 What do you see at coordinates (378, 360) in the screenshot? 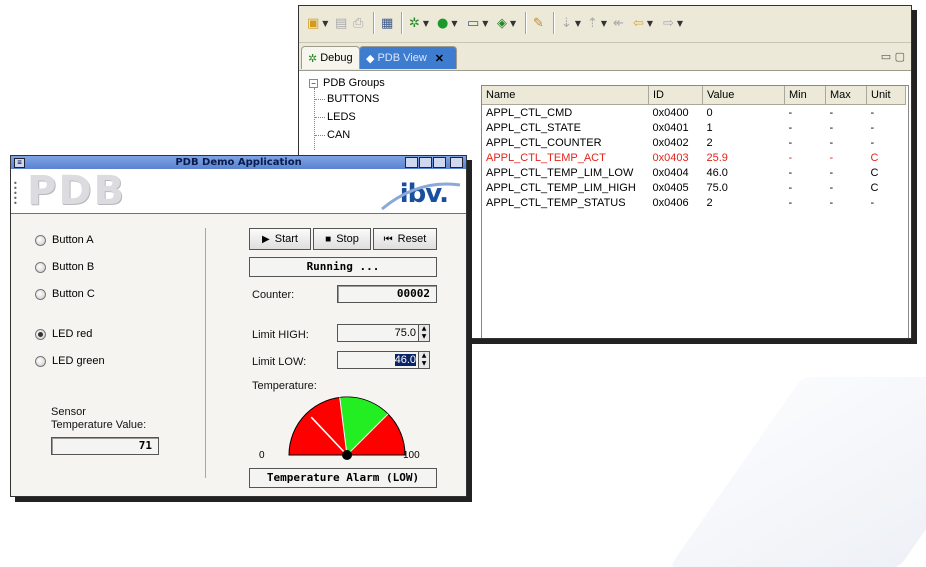
I see `limit-low-value: 46.0` at bounding box center [378, 360].